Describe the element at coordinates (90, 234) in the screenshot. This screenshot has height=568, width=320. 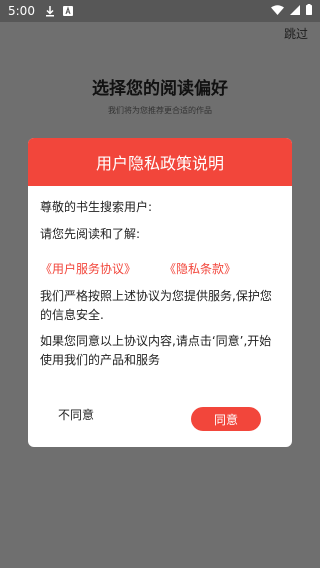
I see `dialog-intro: 请您先阅读和了解:` at that location.